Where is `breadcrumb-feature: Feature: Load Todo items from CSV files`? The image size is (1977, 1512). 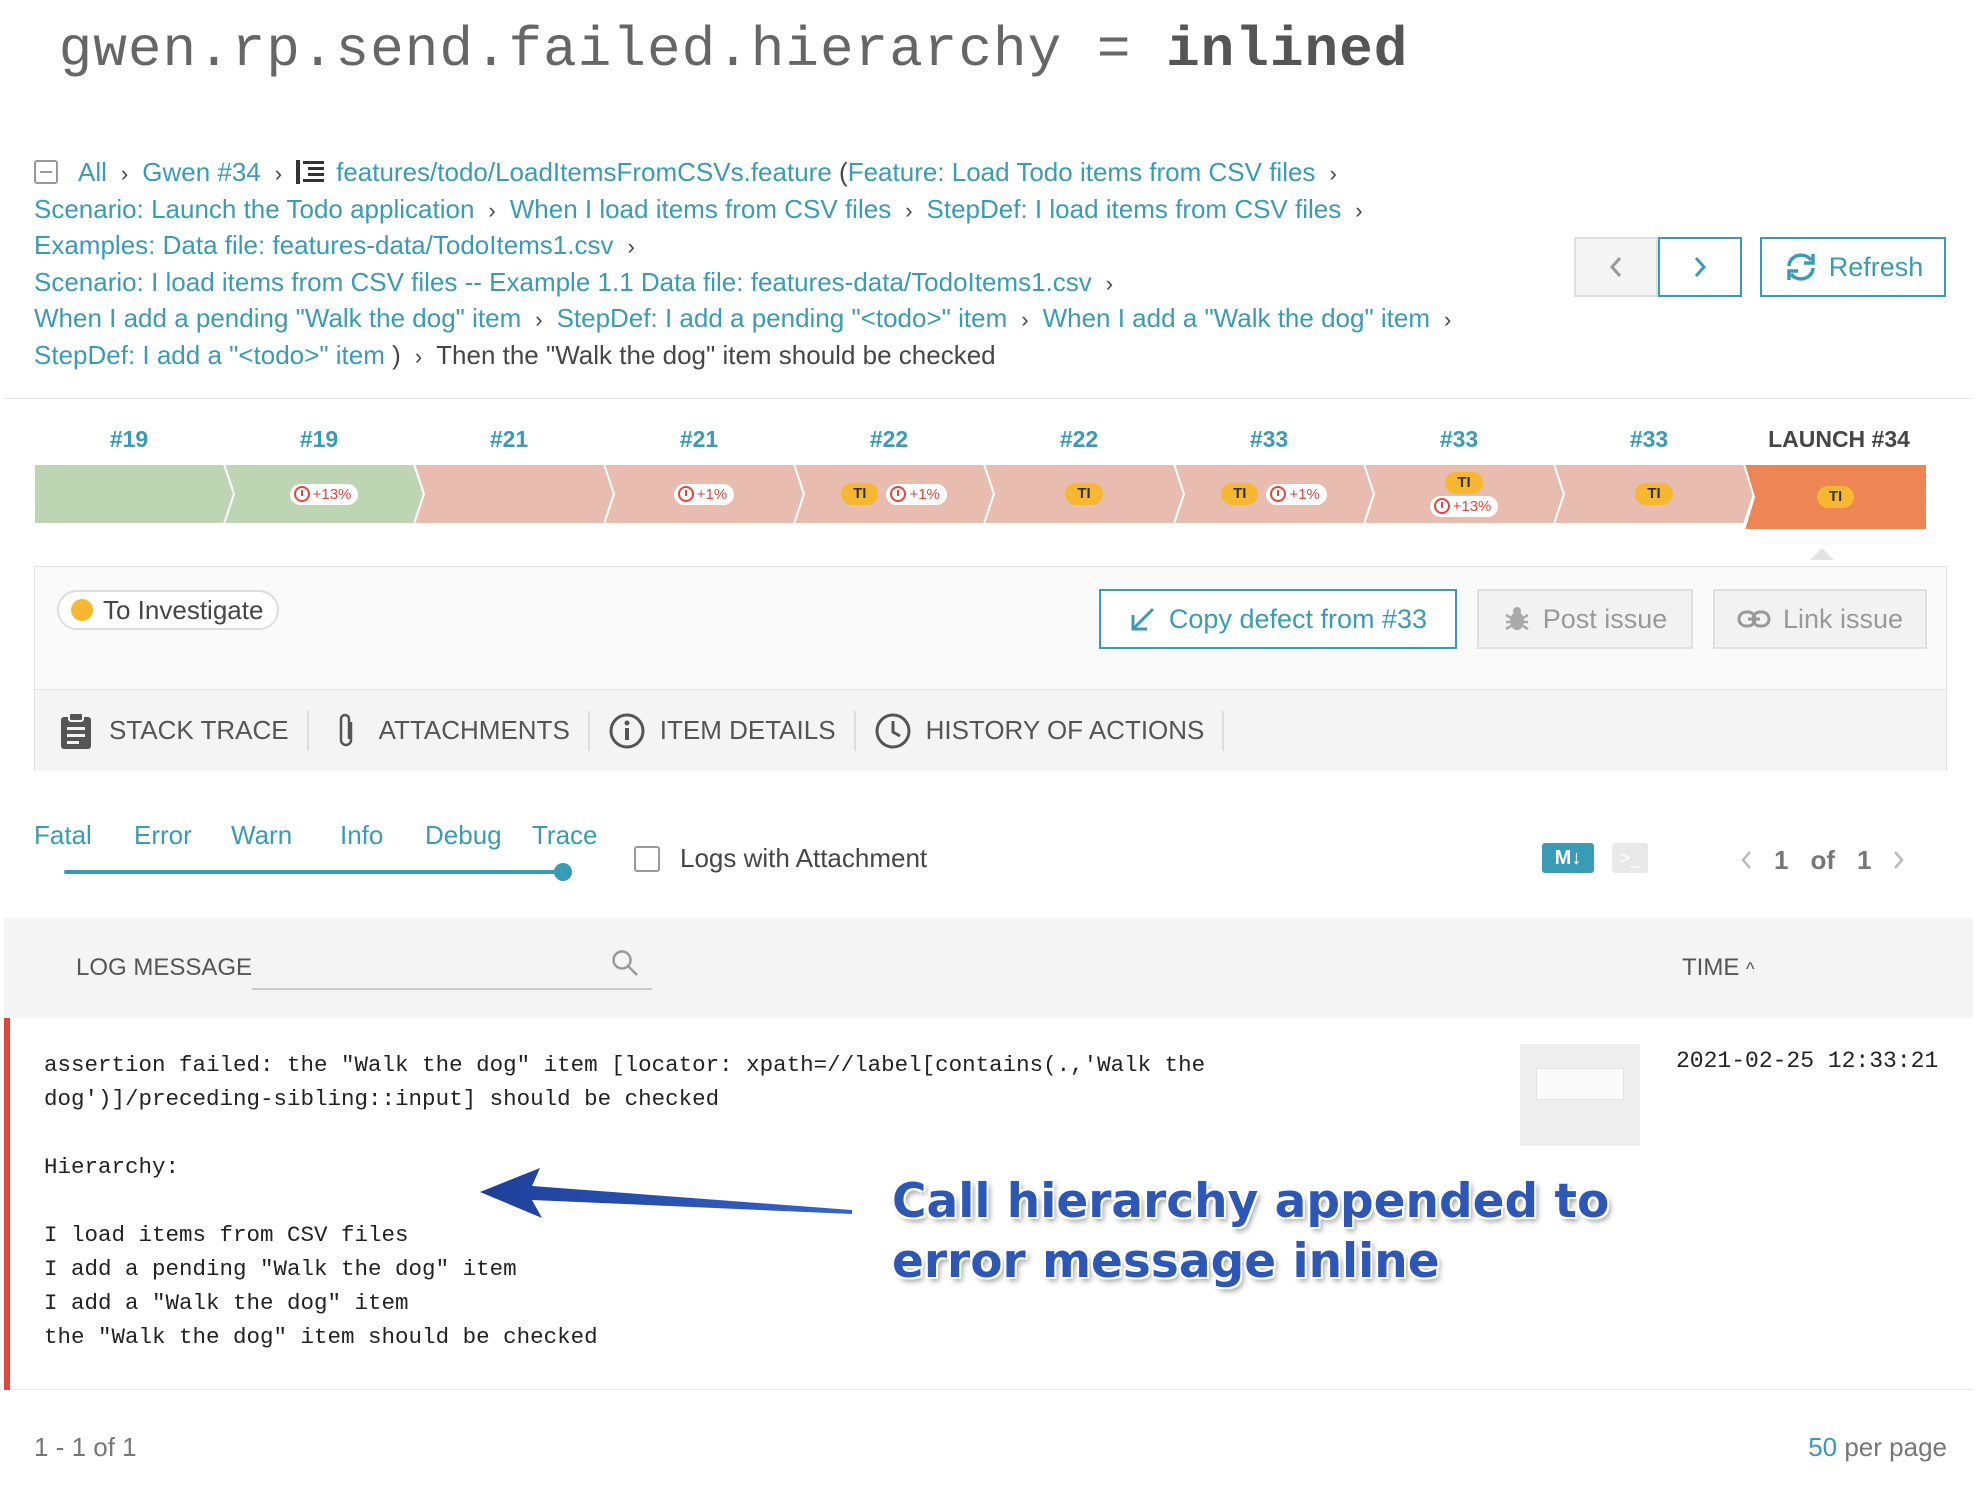 breadcrumb-feature: Feature: Load Todo items from CSV files is located at coordinates (1082, 172).